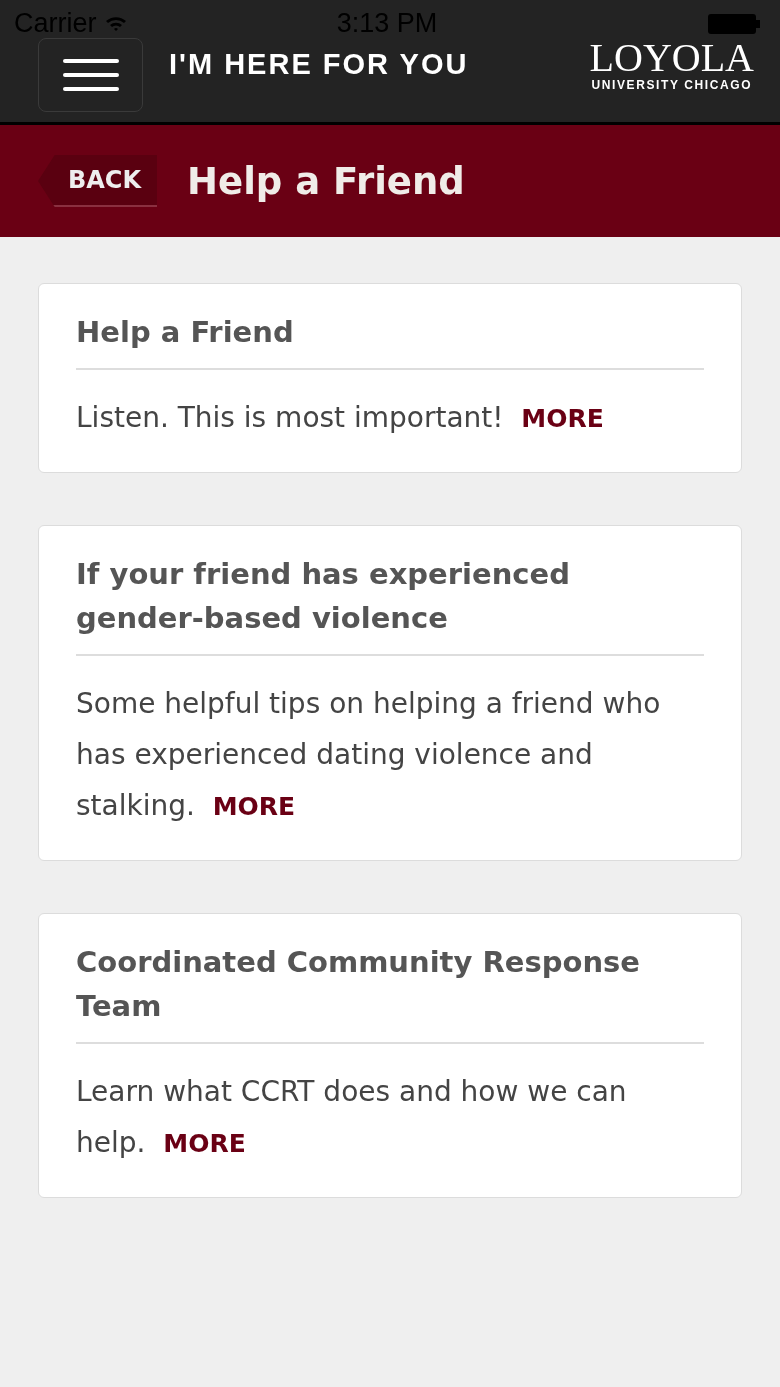 The width and height of the screenshot is (780, 1387). Describe the element at coordinates (352, 1117) in the screenshot. I see `card-text: Learn what CCRT does and how we can help. MORE` at that location.